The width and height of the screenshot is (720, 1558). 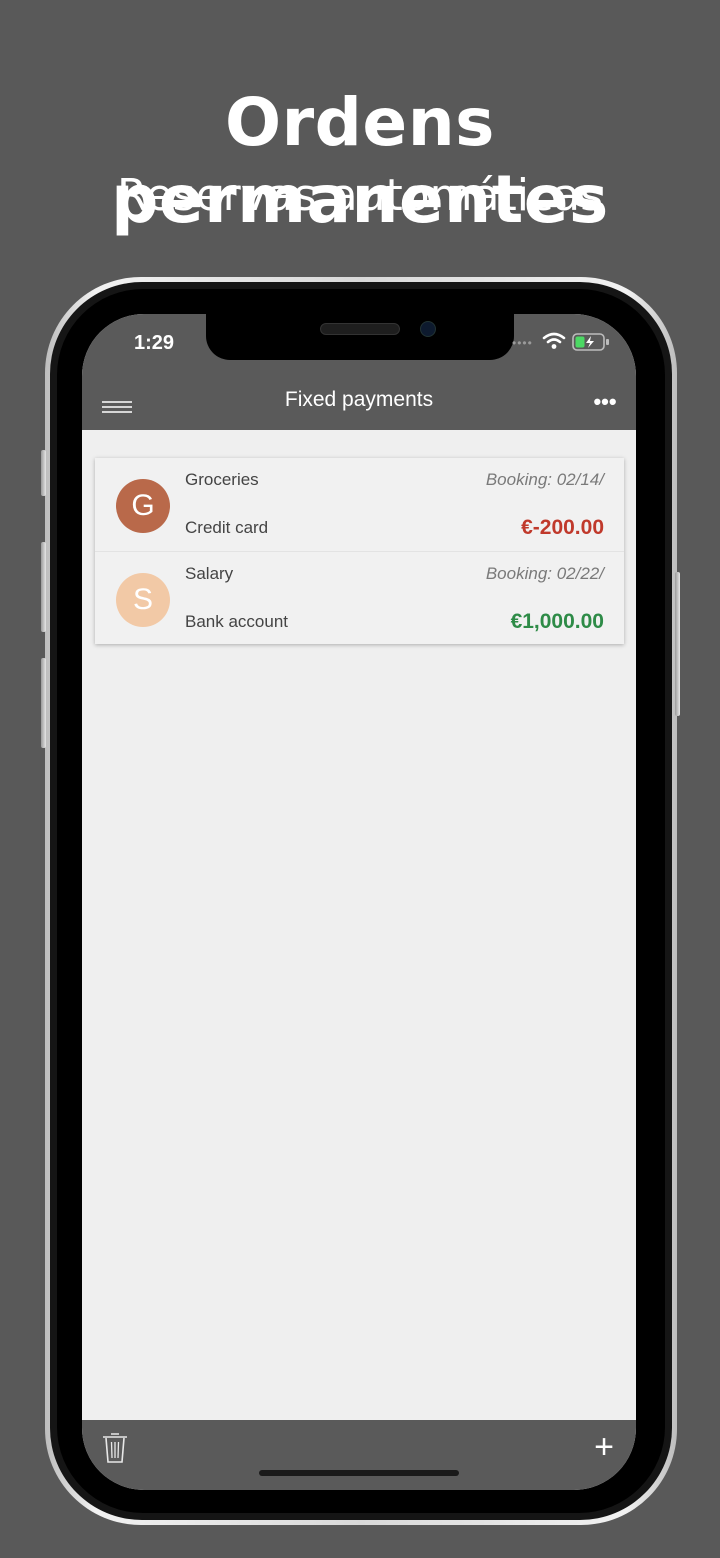 I want to click on front-camera, so click(x=428, y=329).